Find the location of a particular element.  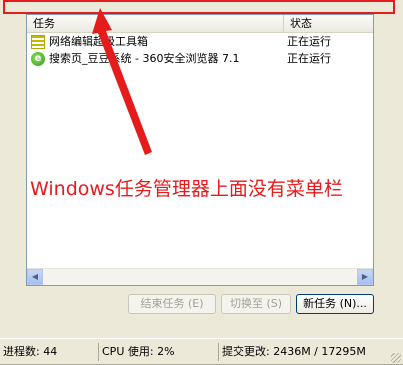

list-item: e 搜索页_豆豆系统 - 360安全浏览器 7.1 正在运行 is located at coordinates (200, 59).